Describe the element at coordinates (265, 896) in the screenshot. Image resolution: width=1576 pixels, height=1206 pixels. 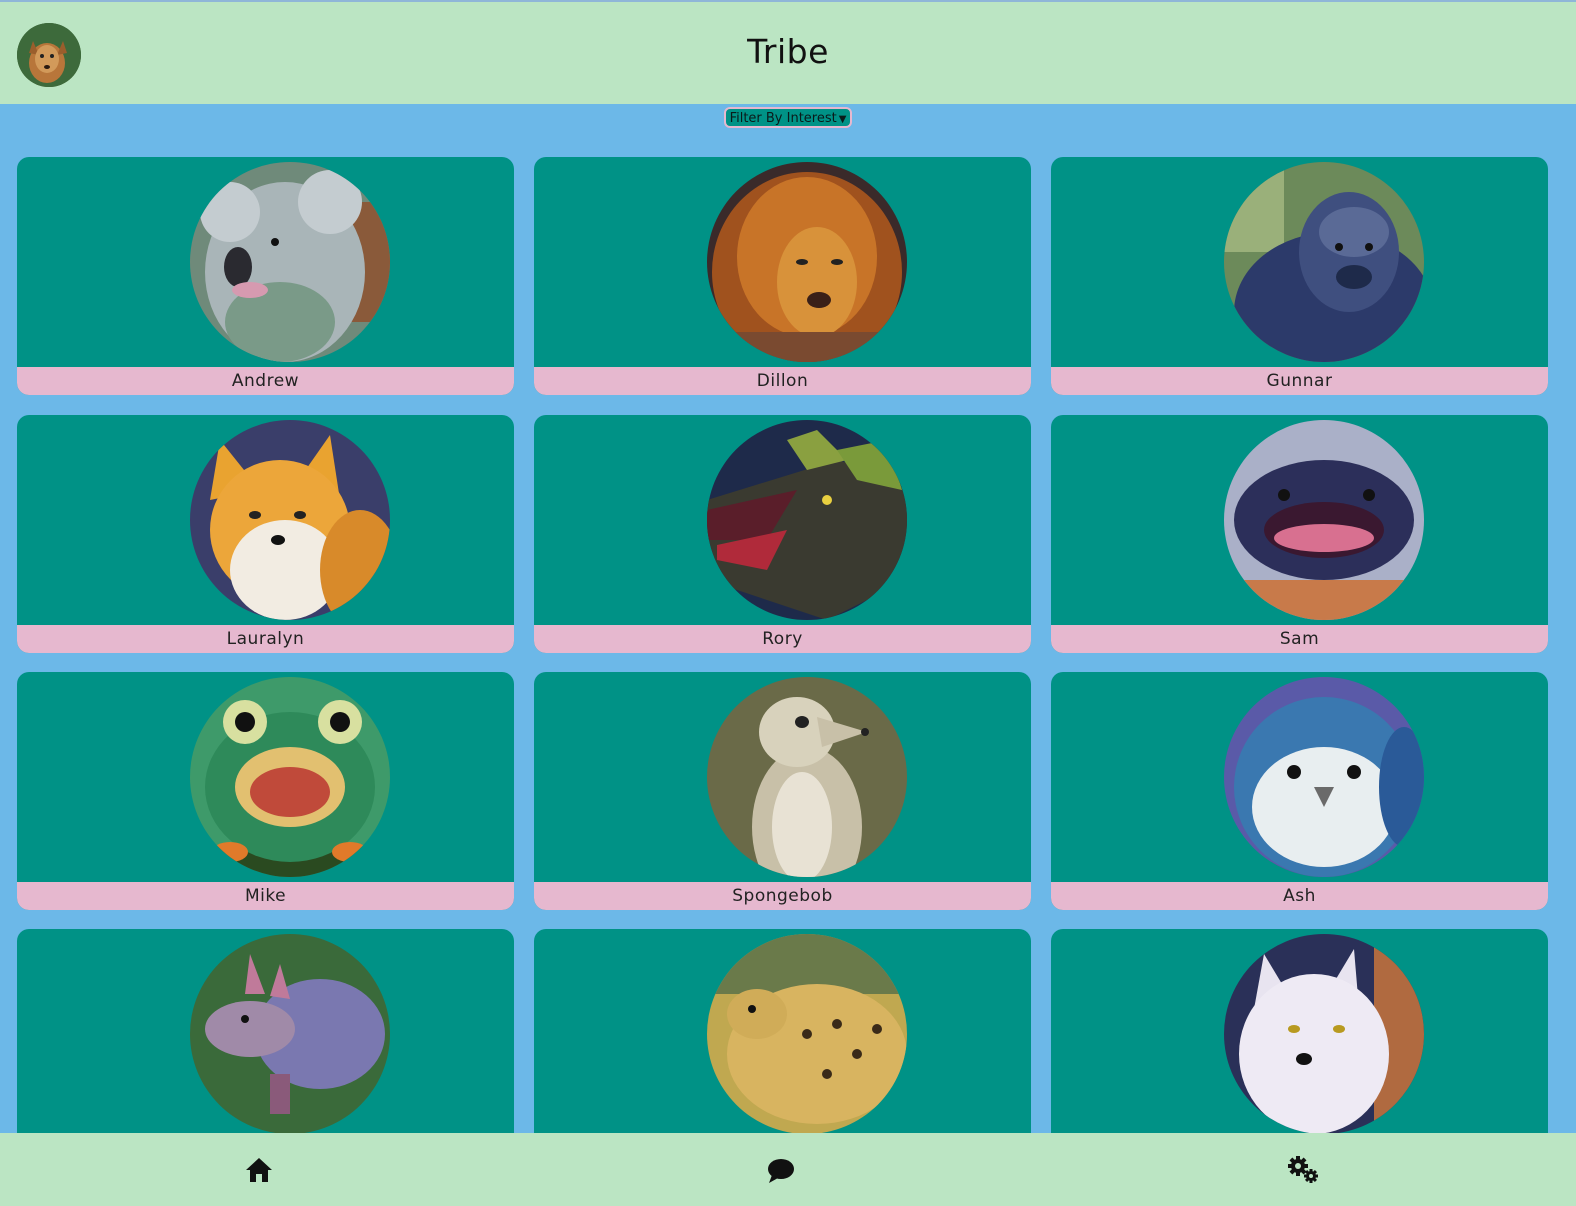
I see `member-name: Mike` at that location.